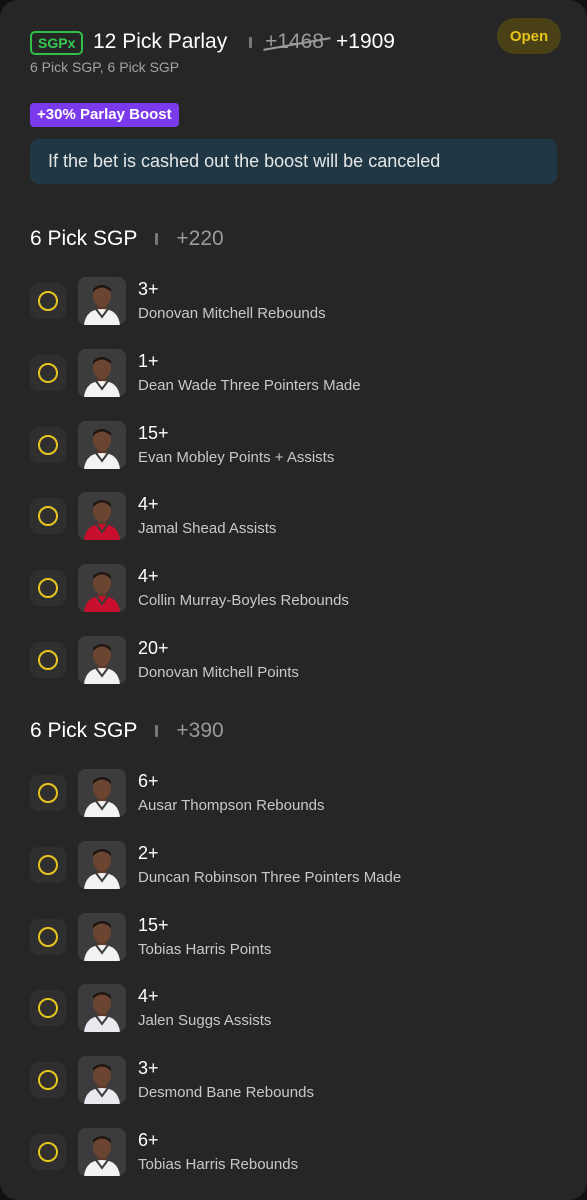 The height and width of the screenshot is (1200, 587). I want to click on leg-line-value: 20+, so click(153, 648).